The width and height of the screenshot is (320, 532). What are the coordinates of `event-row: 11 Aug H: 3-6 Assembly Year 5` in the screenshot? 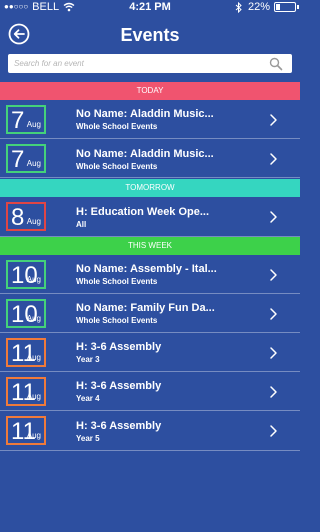 It's located at (150, 431).